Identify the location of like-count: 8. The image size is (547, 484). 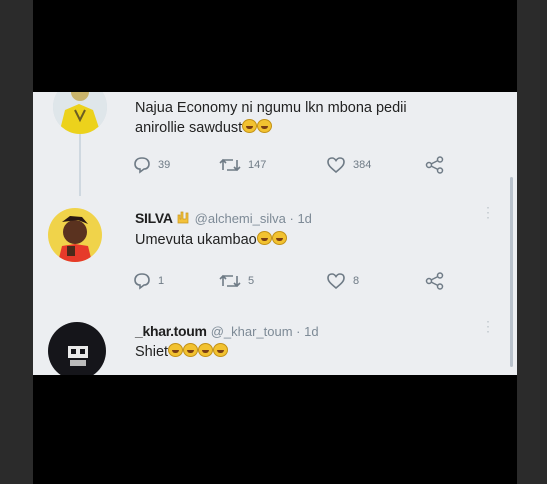
(356, 281).